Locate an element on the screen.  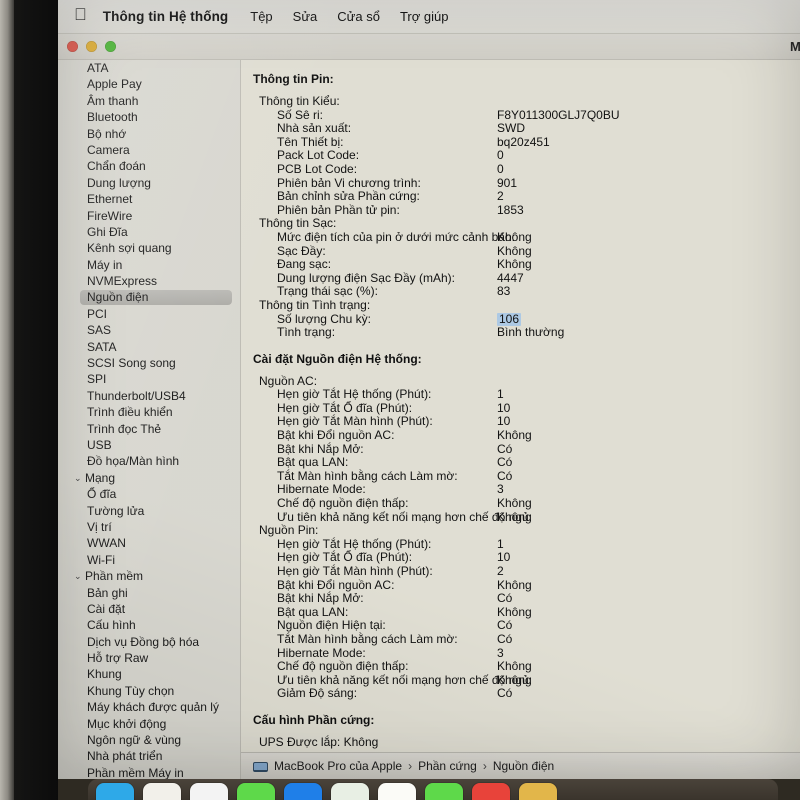
photos-icon is located at coordinates (397, 791).